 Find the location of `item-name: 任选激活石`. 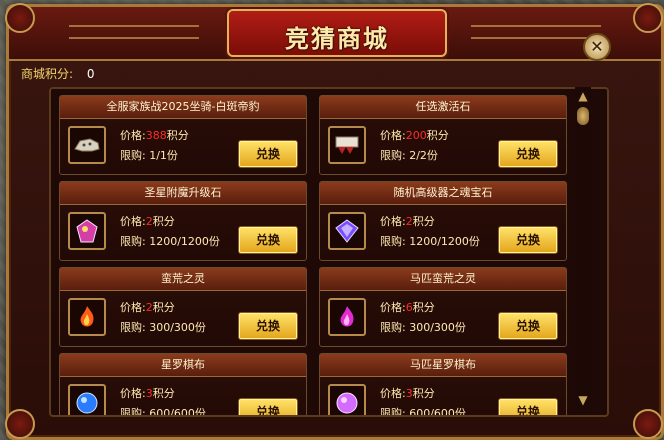

item-name: 任选激活石 is located at coordinates (443, 107).